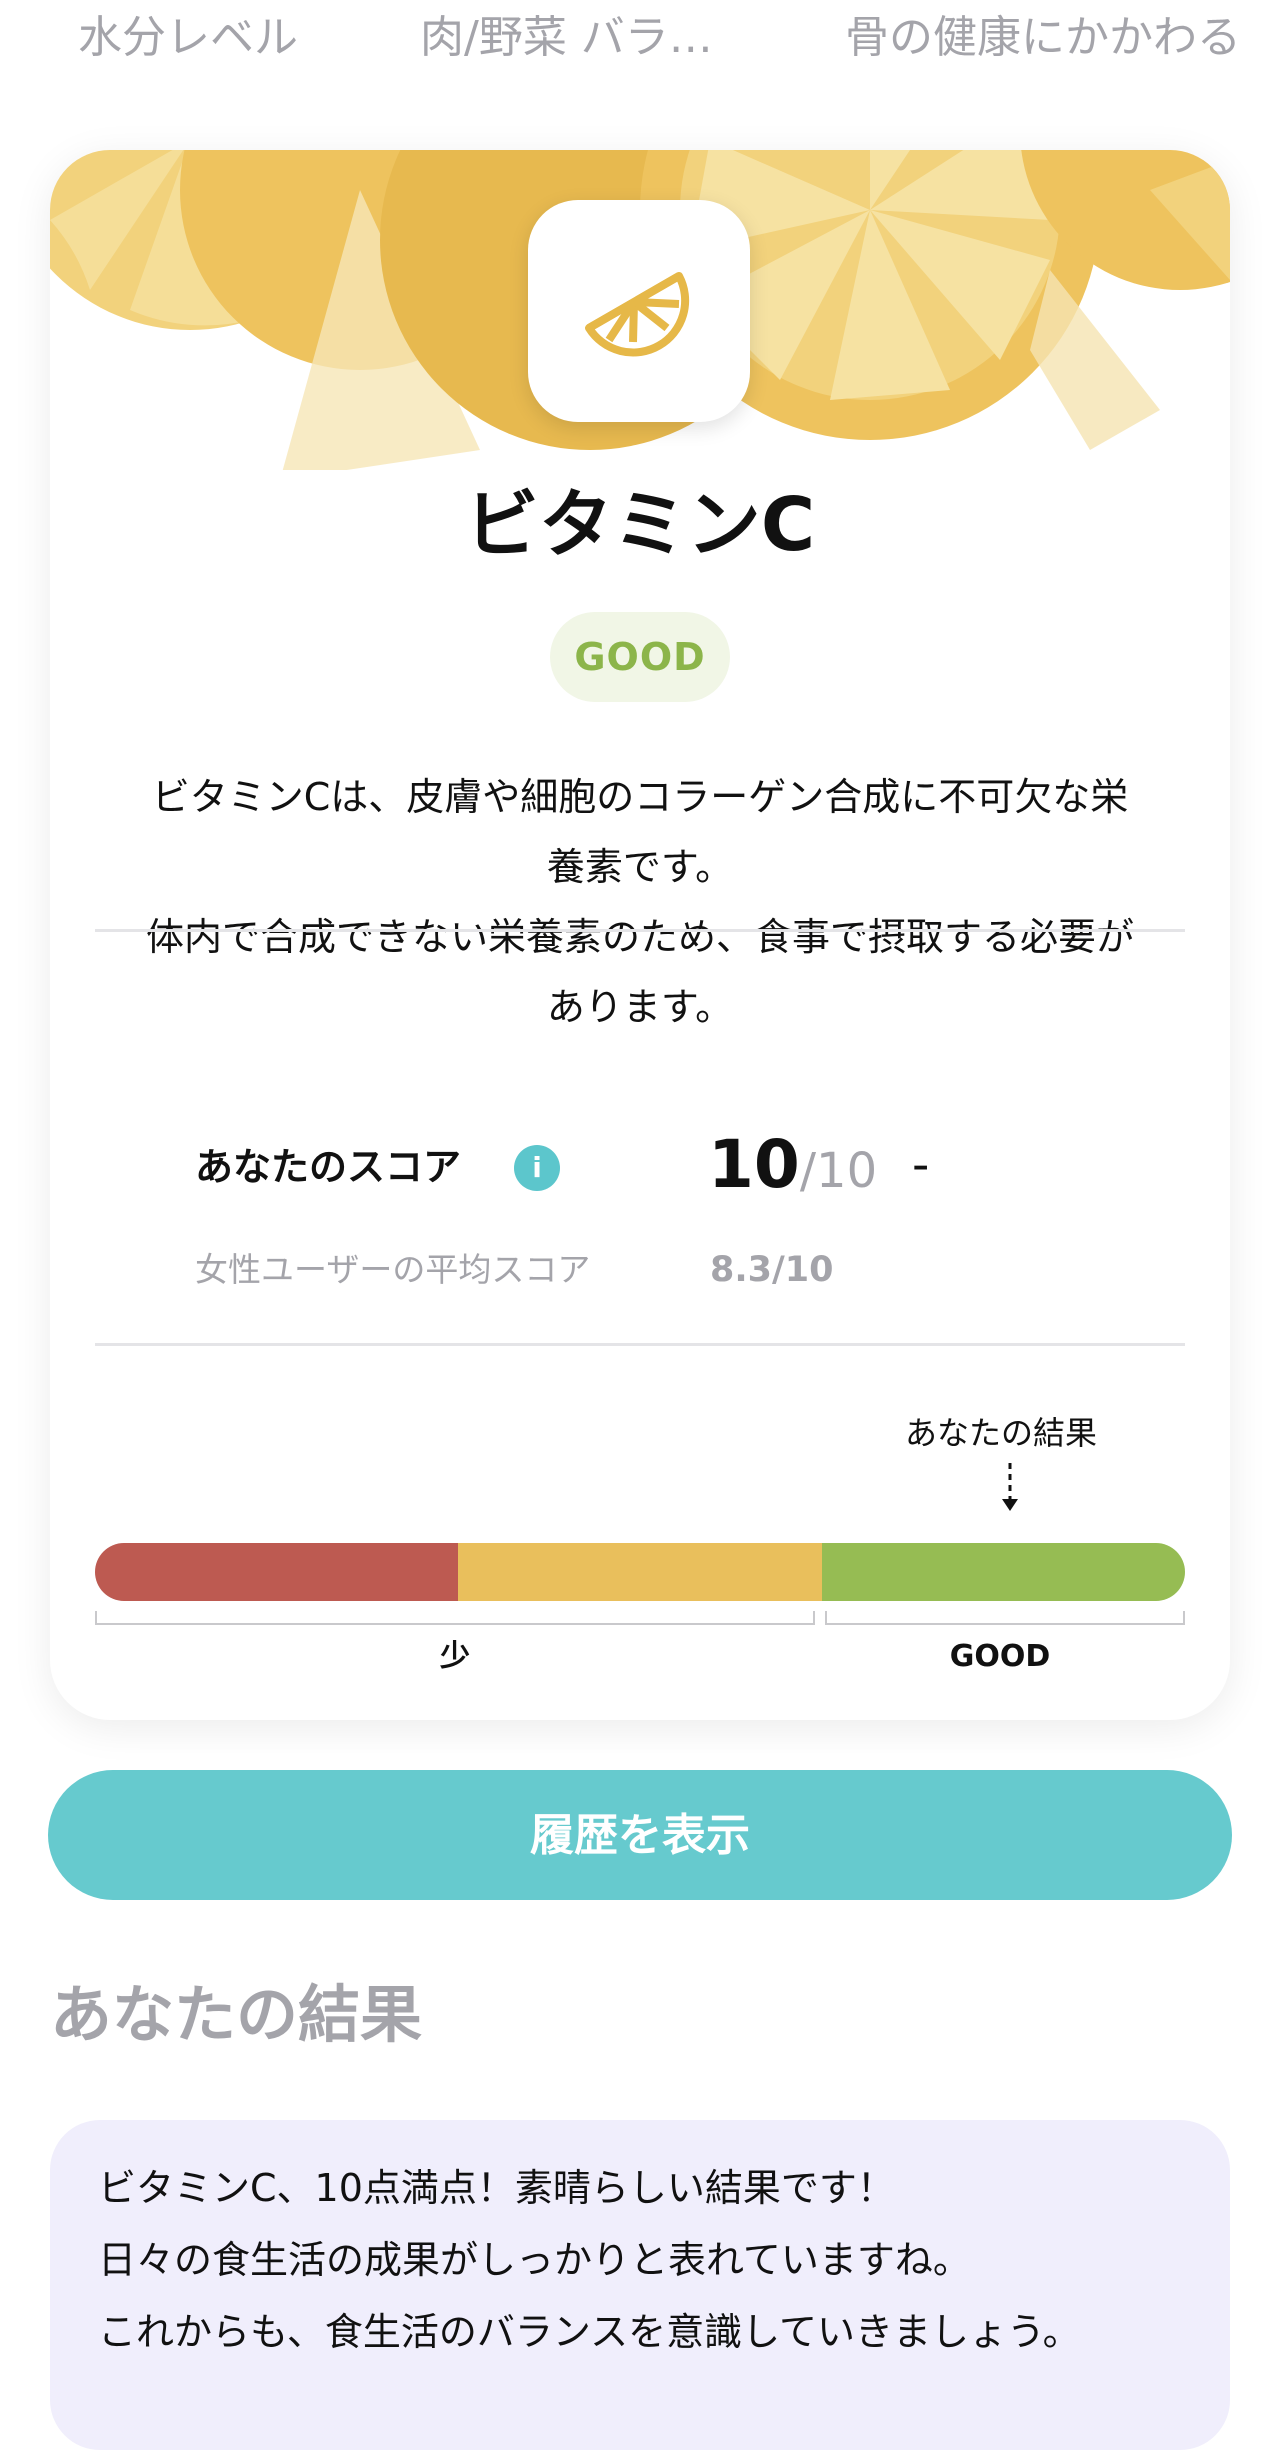 This screenshot has height=2450, width=1280. I want to click on description-line: ビタミンCは、皮膚や細胞のコラーゲン合成に不可欠な栄, so click(640, 797).